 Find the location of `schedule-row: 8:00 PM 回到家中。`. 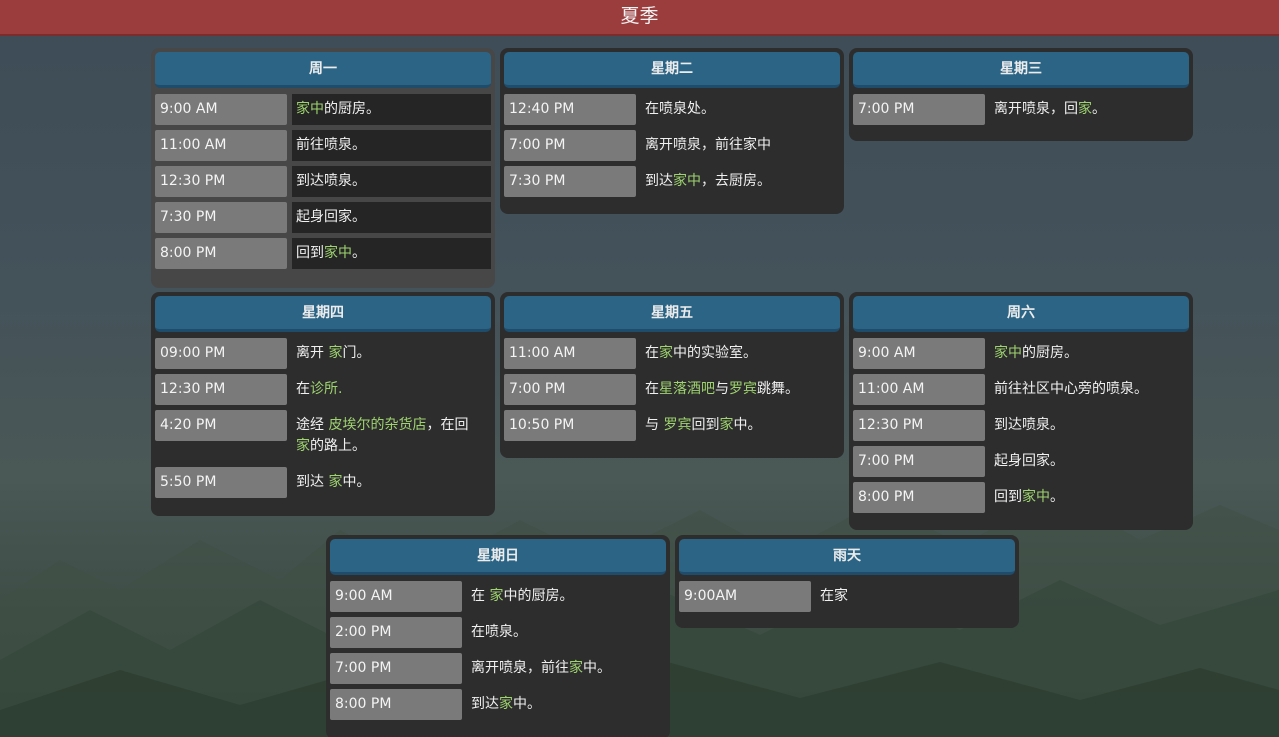

schedule-row: 8:00 PM 回到家中。 is located at coordinates (1021, 497).